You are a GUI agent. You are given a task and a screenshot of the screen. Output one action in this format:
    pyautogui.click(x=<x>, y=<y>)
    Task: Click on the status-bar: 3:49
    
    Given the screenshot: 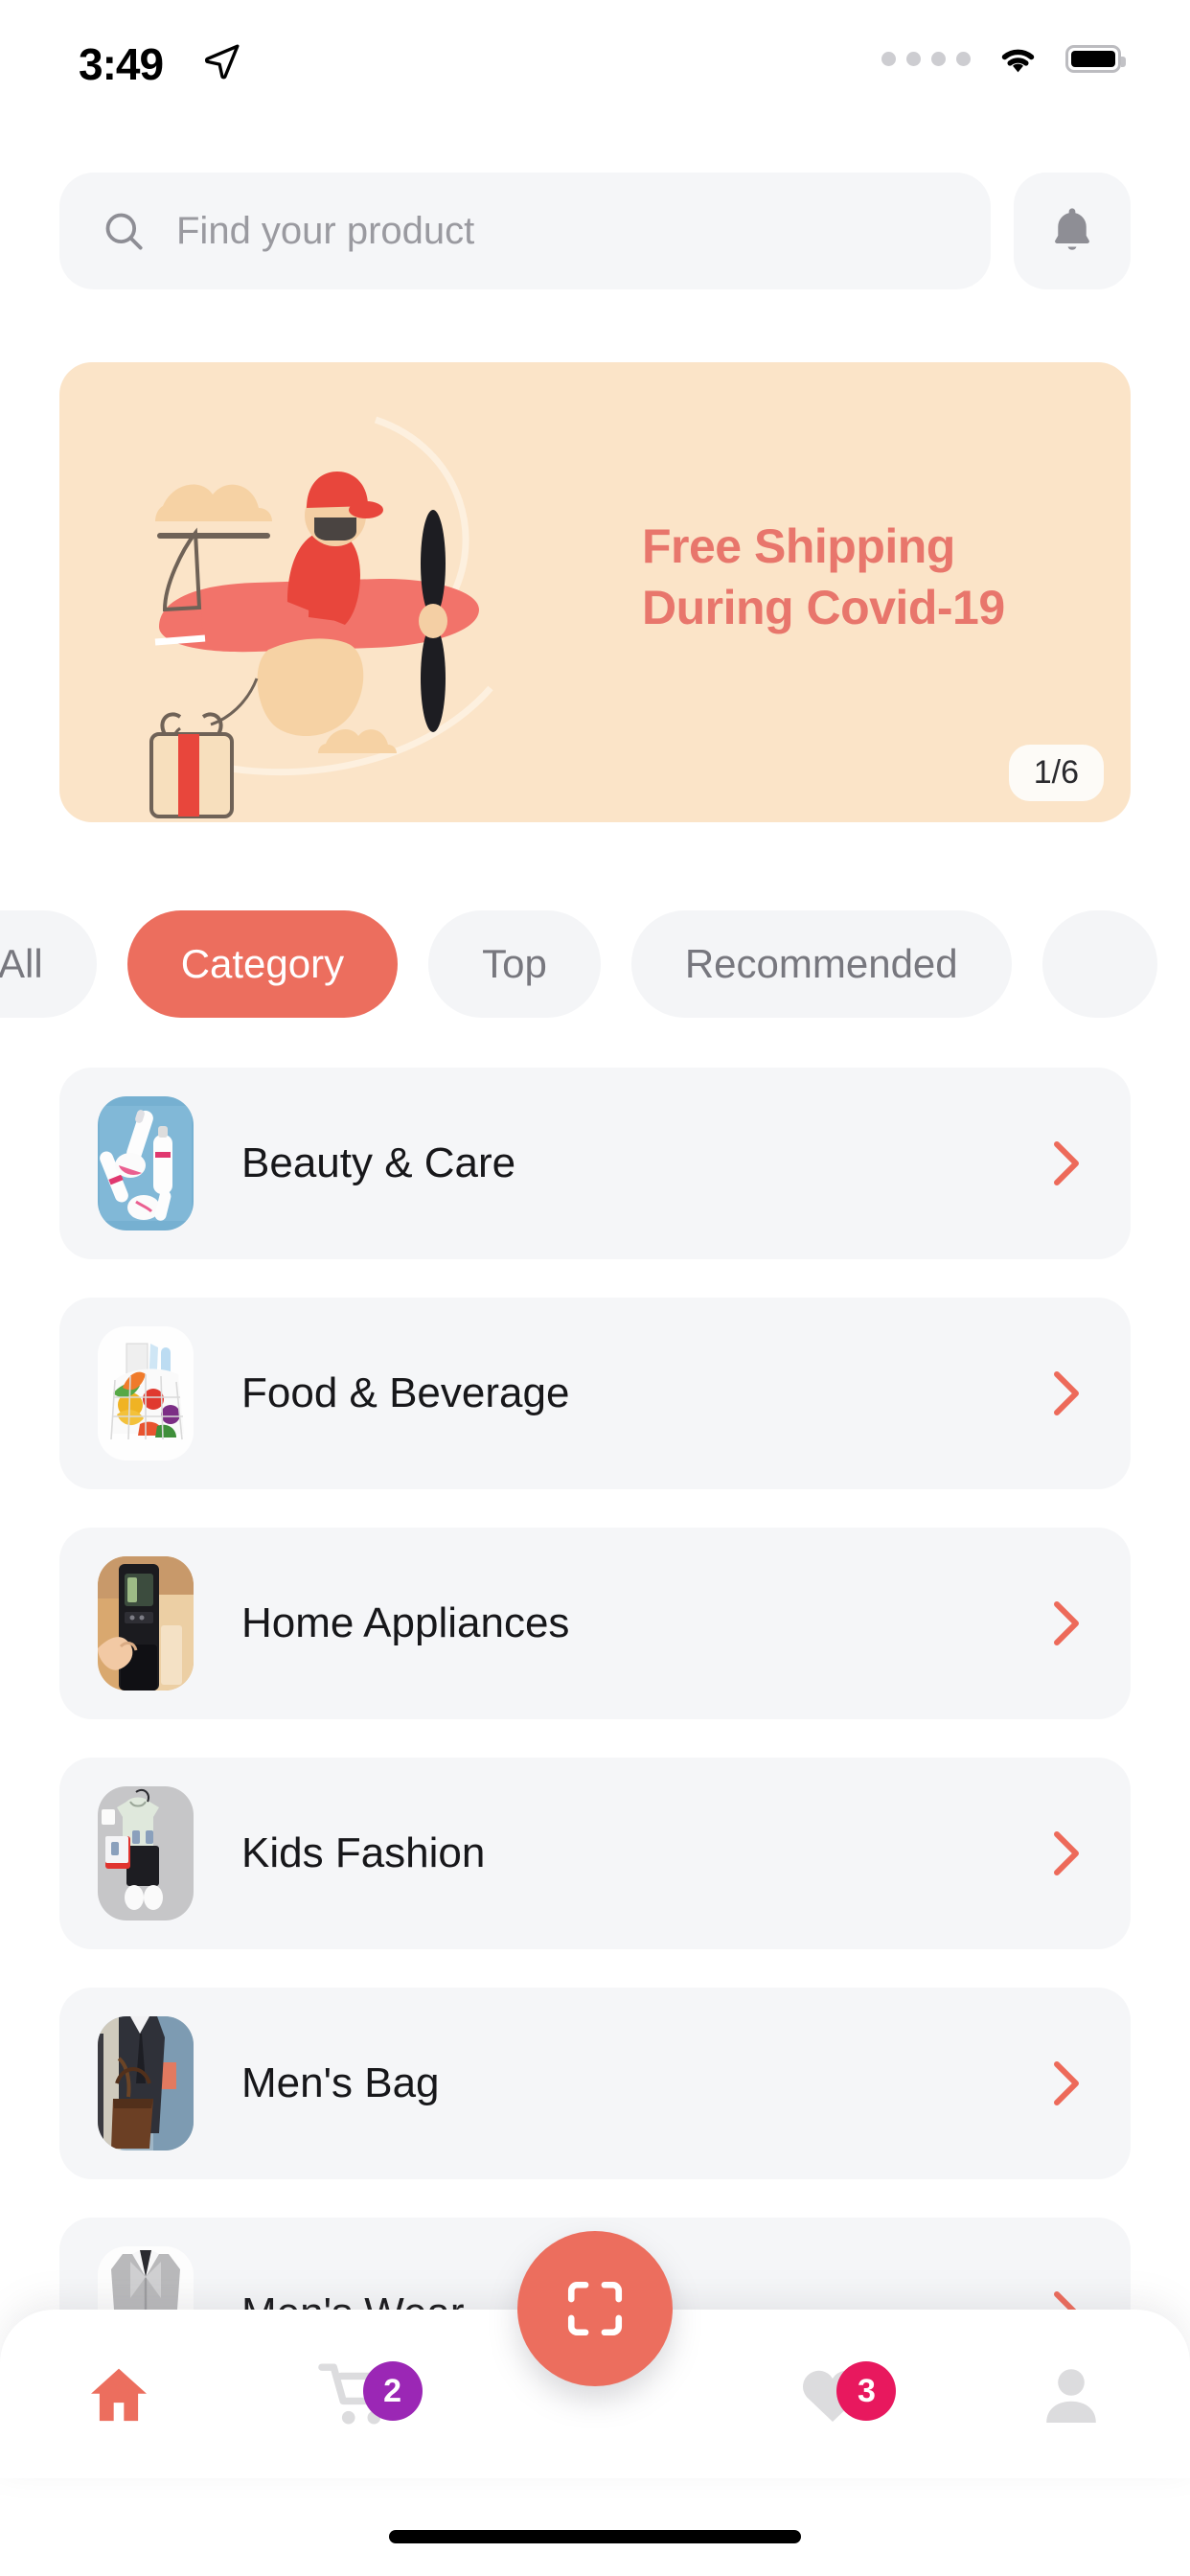 What is the action you would take?
    pyautogui.click(x=595, y=63)
    